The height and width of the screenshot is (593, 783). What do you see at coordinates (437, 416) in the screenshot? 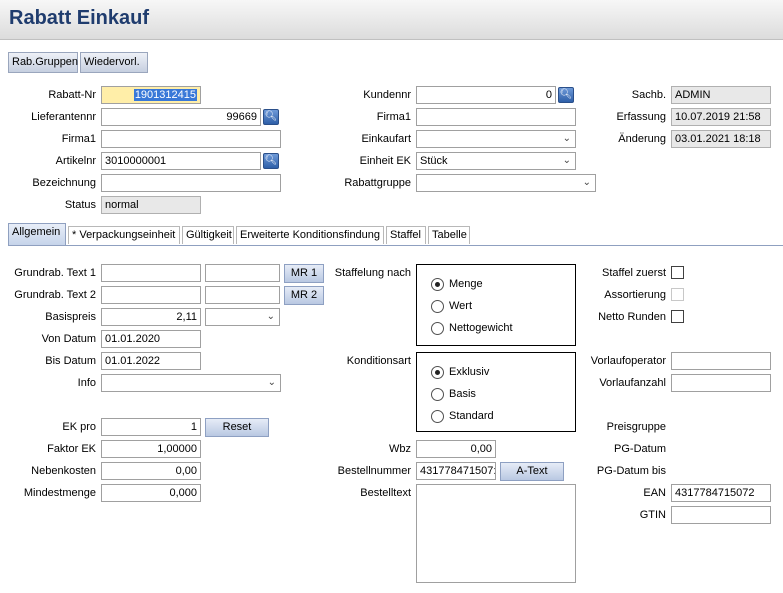
I see `konditionsart-radio-standard` at bounding box center [437, 416].